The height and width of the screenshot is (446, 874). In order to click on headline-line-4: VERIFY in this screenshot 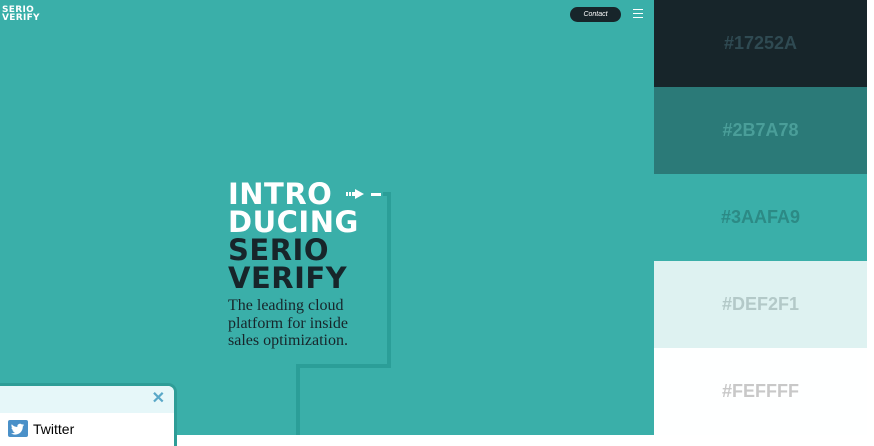, I will do `click(288, 278)`.